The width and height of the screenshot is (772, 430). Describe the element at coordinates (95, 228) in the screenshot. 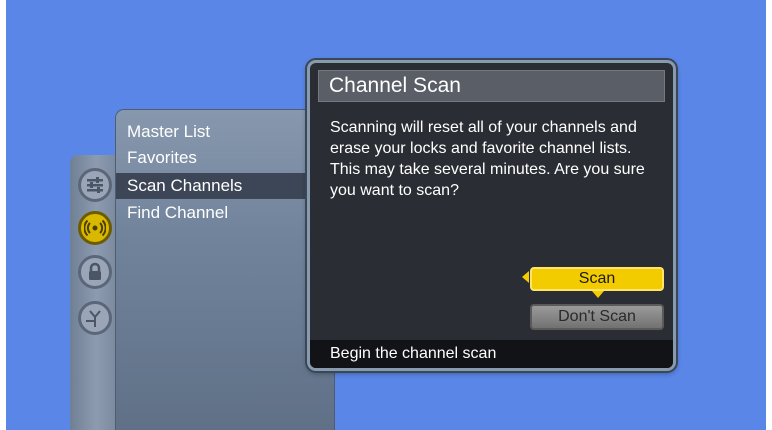

I see `broadcast-antenna-icon` at that location.